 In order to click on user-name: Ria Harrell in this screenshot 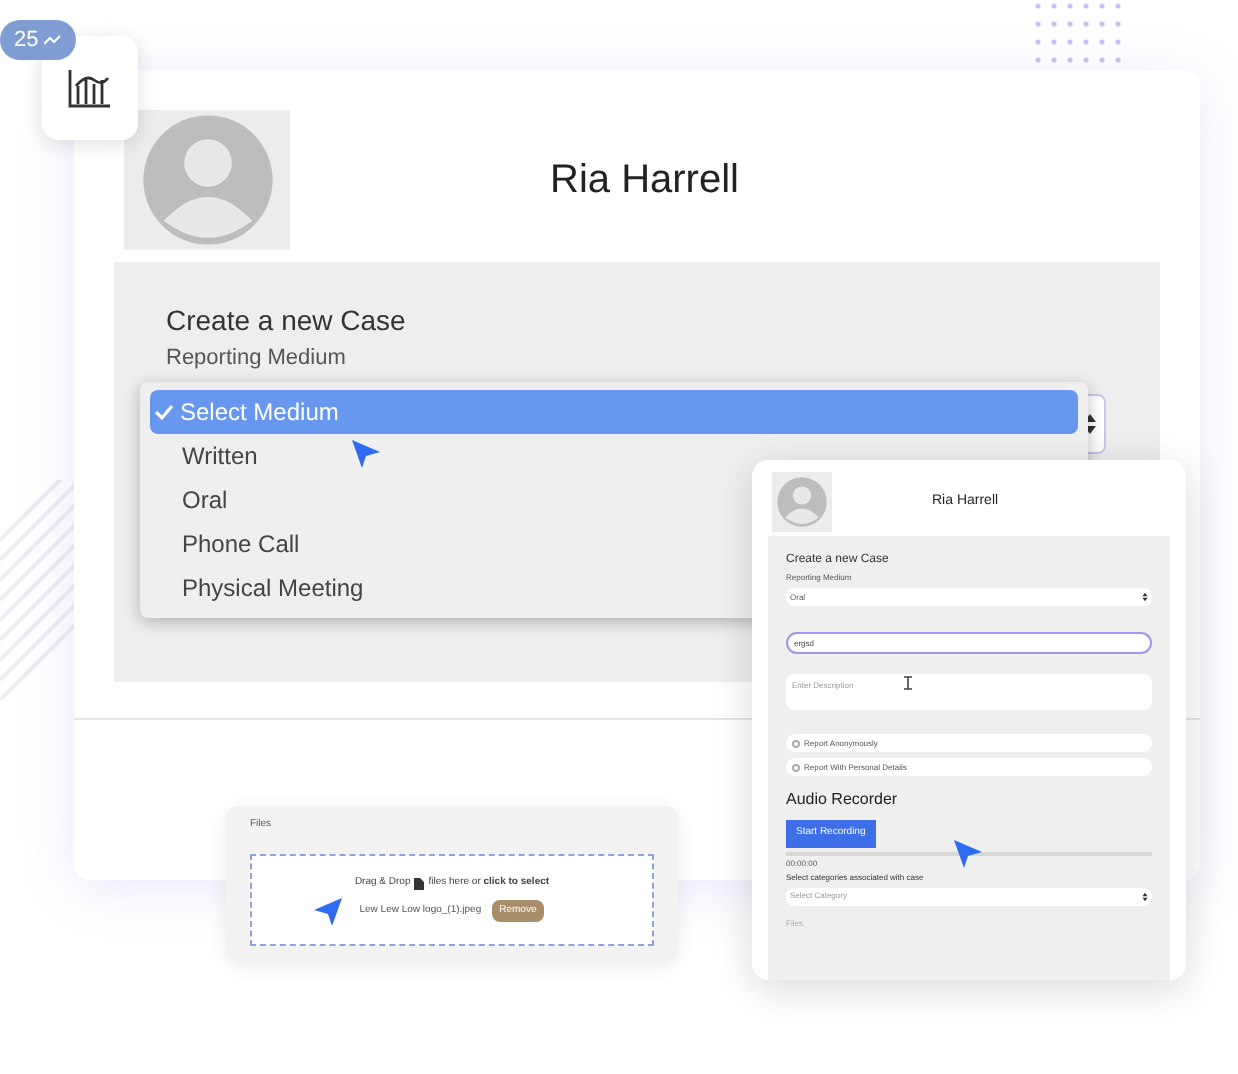, I will do `click(644, 181)`.